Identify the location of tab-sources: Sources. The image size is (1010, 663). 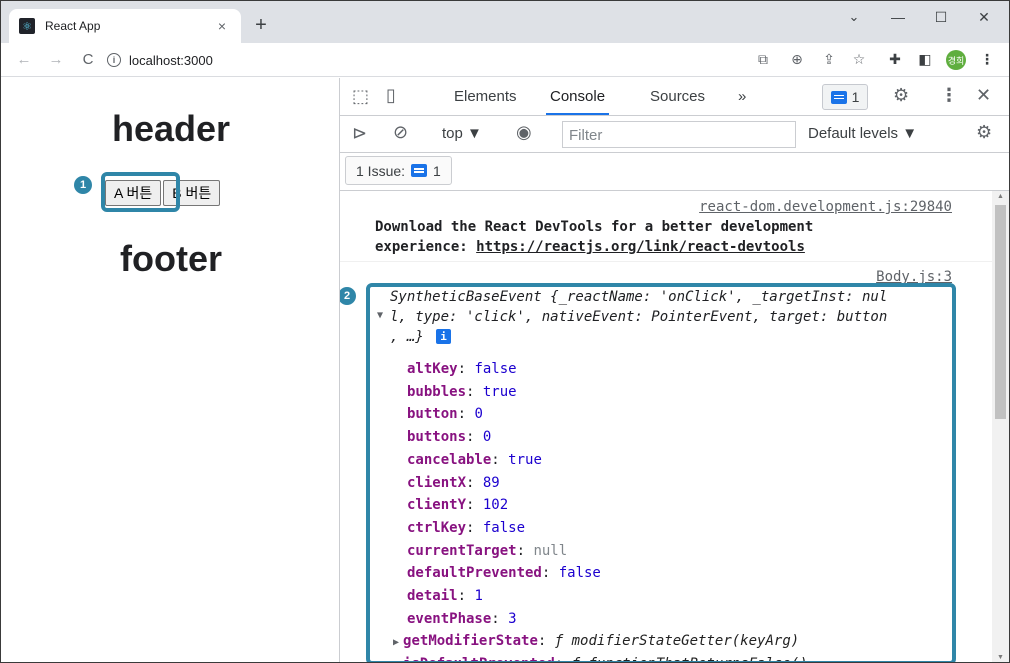
(677, 96).